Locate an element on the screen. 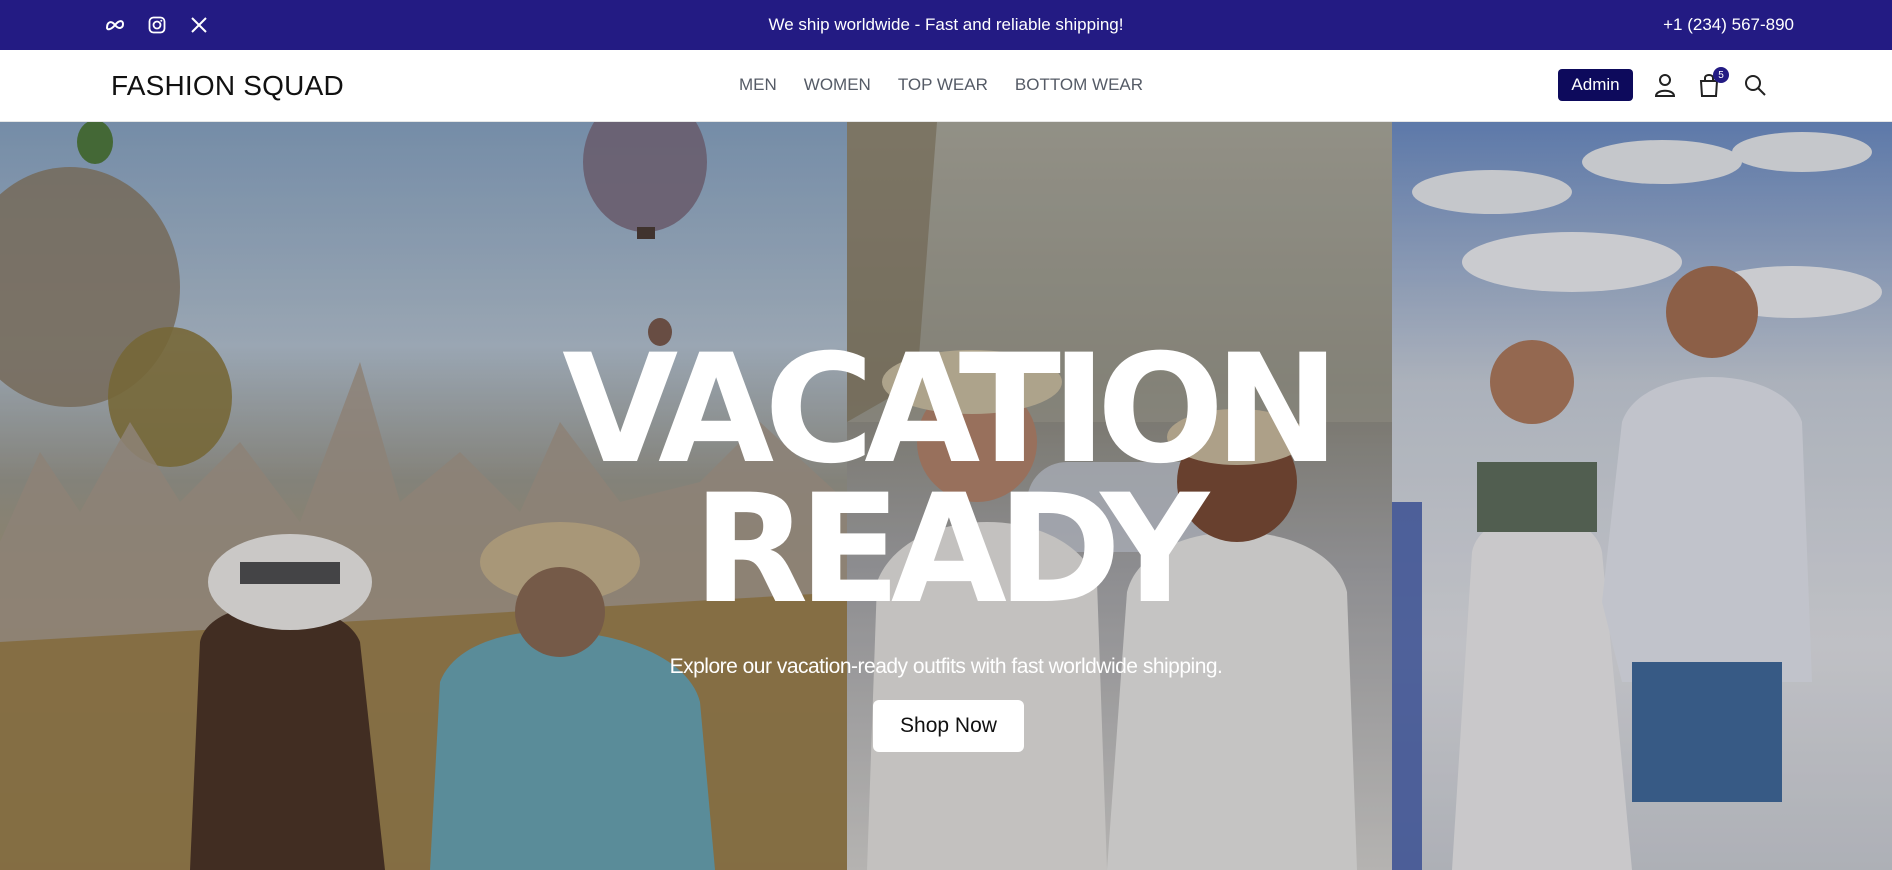 This screenshot has width=1892, height=870. main-menu: MEN WOMEN TOP WEAR BOTTOM WEAR is located at coordinates (954, 85).